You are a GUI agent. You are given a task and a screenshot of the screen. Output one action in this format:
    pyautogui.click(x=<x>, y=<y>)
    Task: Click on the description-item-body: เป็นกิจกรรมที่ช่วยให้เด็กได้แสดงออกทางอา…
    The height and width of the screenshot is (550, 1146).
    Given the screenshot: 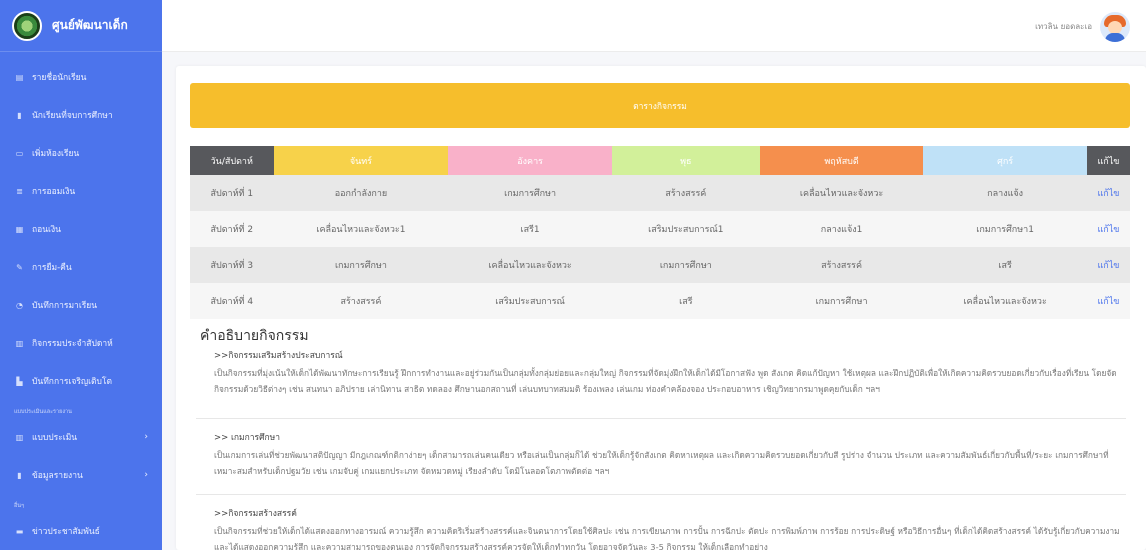 What is the action you would take?
    pyautogui.click(x=667, y=538)
    